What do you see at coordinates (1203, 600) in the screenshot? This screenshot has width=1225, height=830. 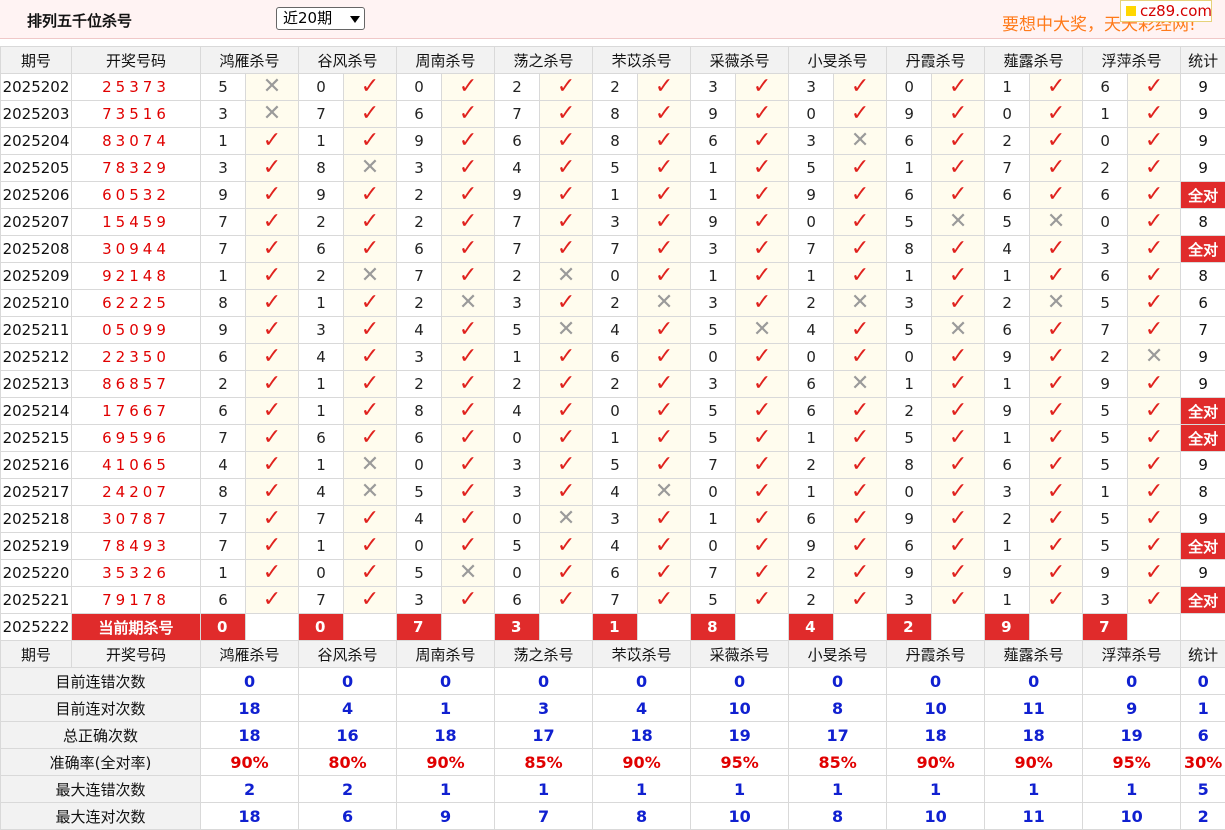 I see `total-all-correct-badge: 全对` at bounding box center [1203, 600].